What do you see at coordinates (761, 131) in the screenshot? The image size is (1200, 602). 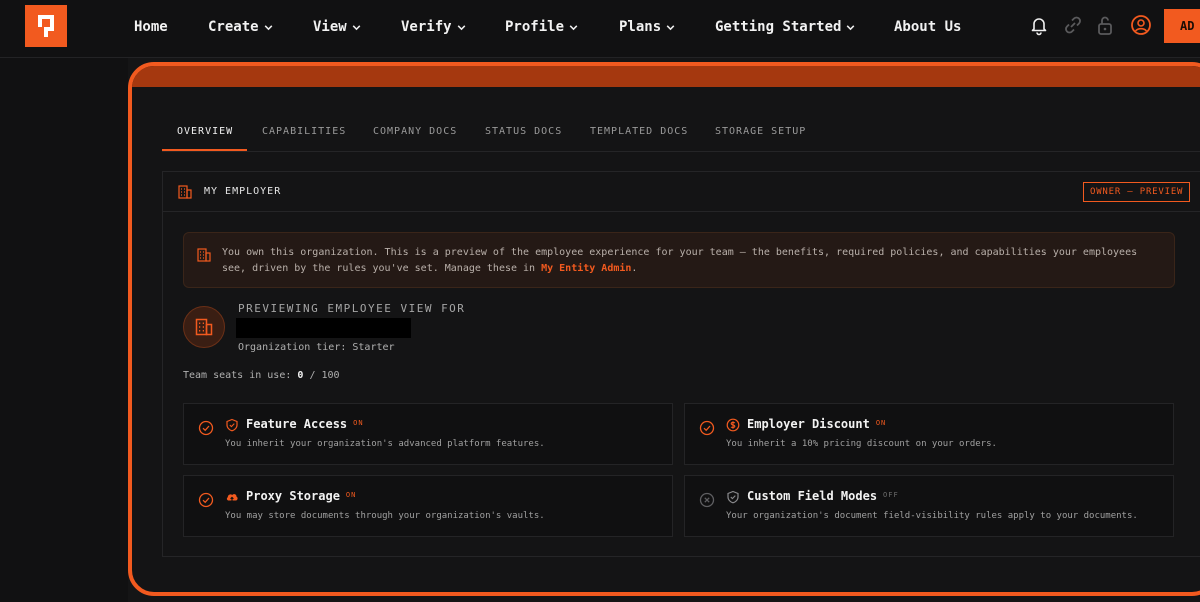 I see `tab-storage-setup-label: STORAGE SETUP` at bounding box center [761, 131].